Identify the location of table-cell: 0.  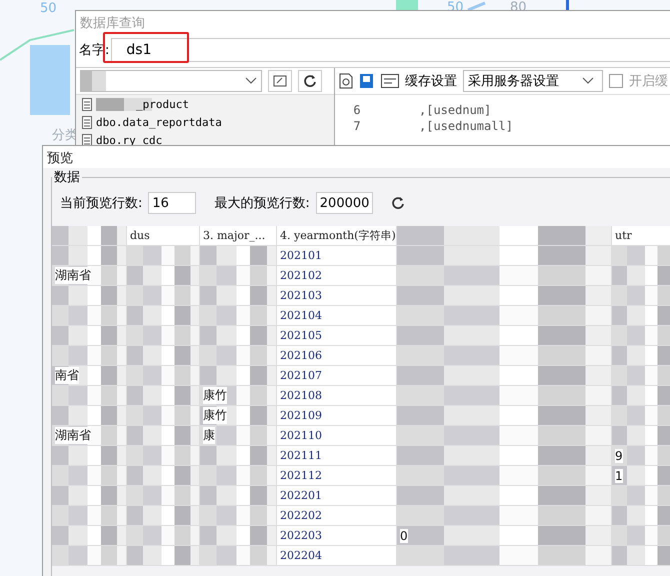
(504, 535).